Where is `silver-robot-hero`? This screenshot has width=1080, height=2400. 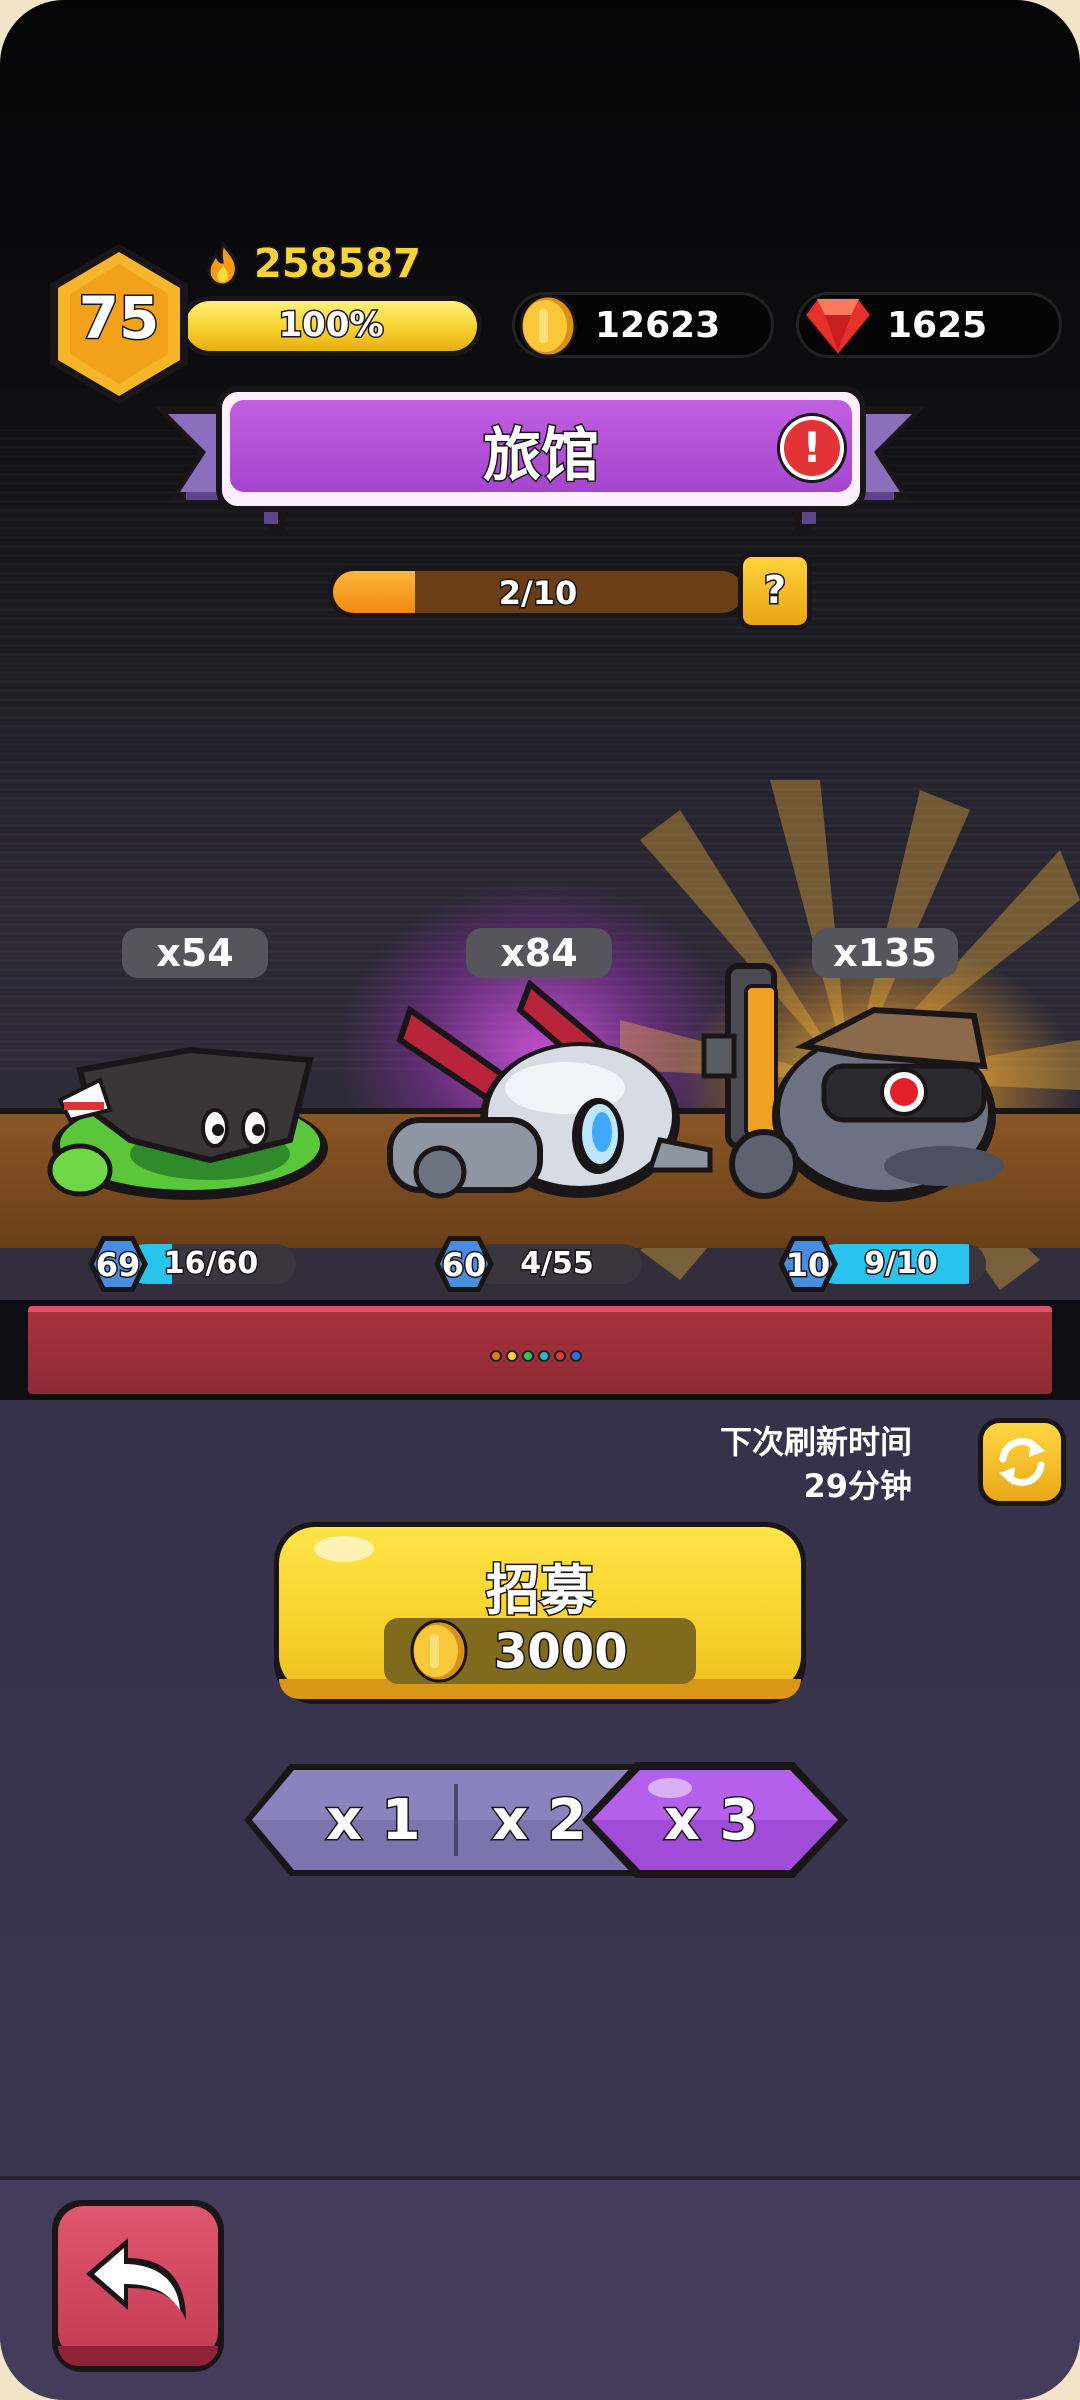 silver-robot-hero is located at coordinates (550, 1095).